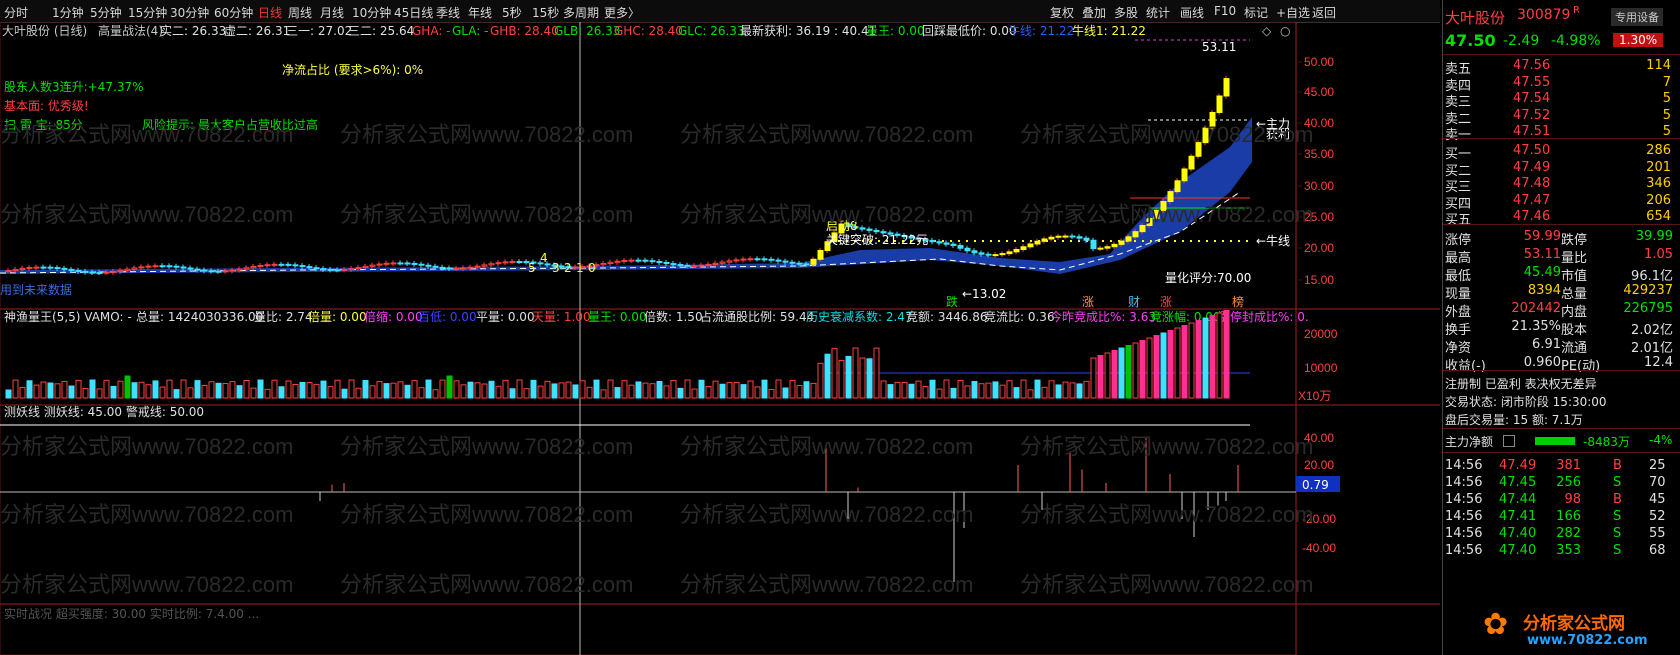 This screenshot has height=655, width=1680. What do you see at coordinates (1225, 11) in the screenshot?
I see `toolbar-f10-button: F10` at bounding box center [1225, 11].